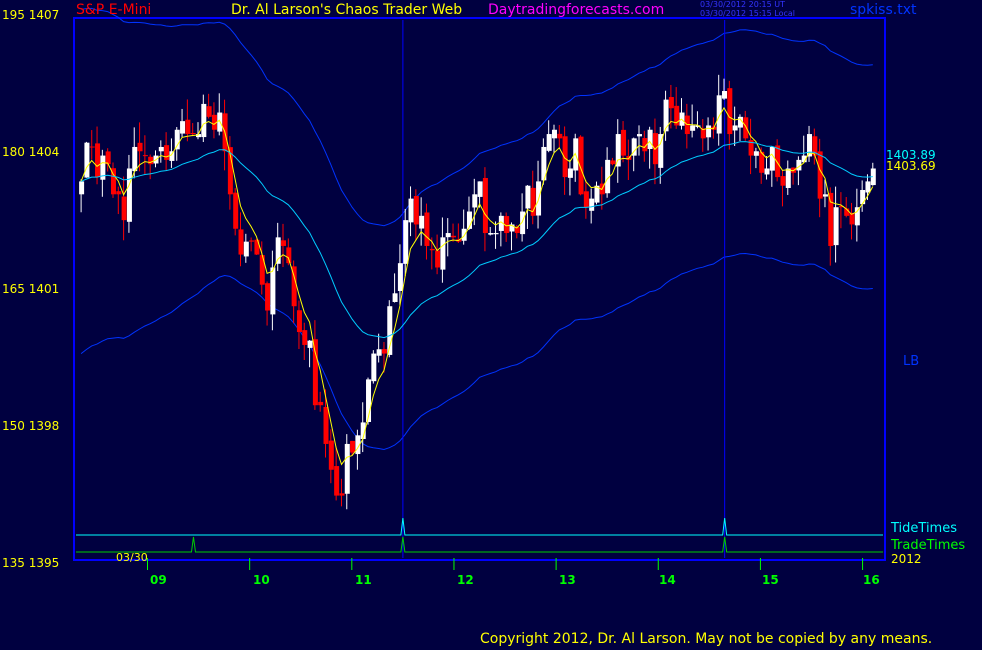 Image resolution: width=982 pixels, height=650 pixels. I want to click on site-title: Daytradingforecasts.com, so click(576, 10).